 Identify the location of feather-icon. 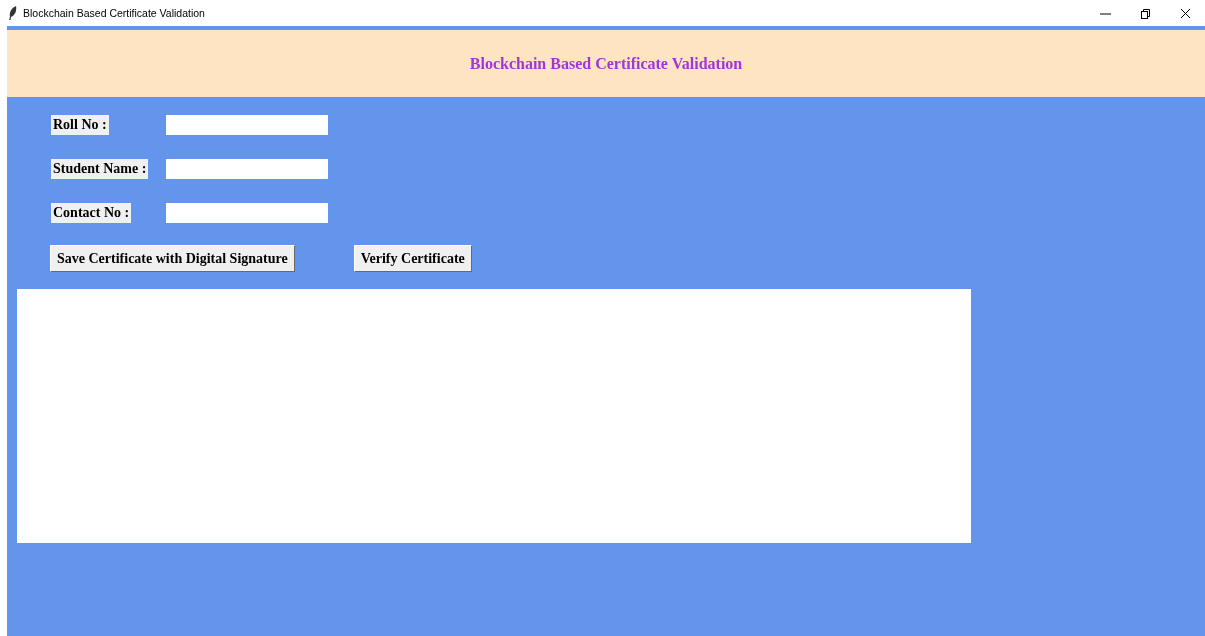
(13, 13).